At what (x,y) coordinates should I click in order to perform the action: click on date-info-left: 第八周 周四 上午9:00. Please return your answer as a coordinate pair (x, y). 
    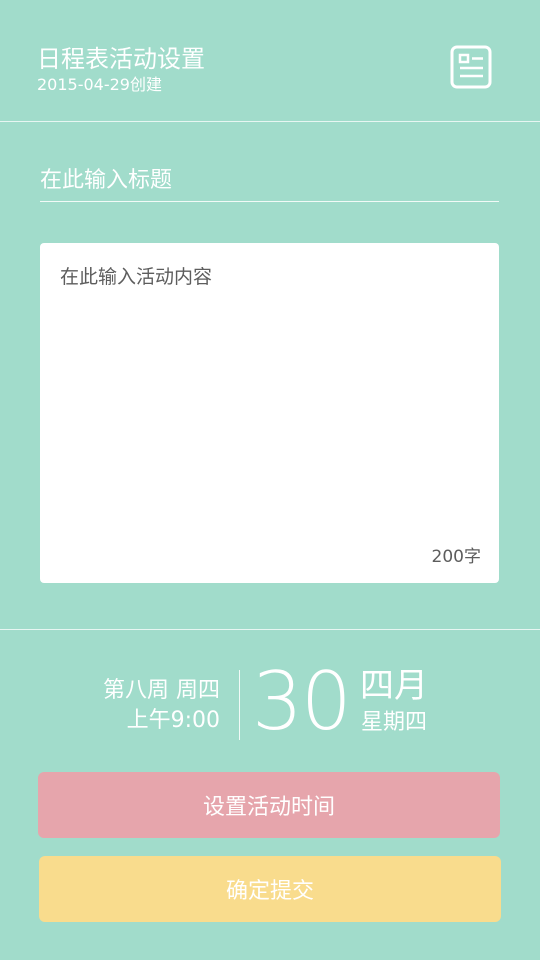
    Looking at the image, I should click on (161, 706).